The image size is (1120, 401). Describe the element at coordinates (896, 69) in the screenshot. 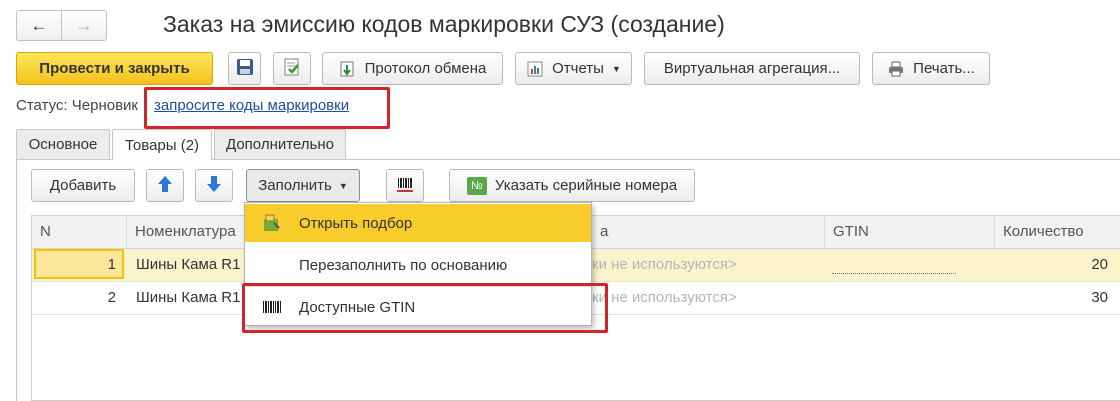

I see `printer-icon` at that location.